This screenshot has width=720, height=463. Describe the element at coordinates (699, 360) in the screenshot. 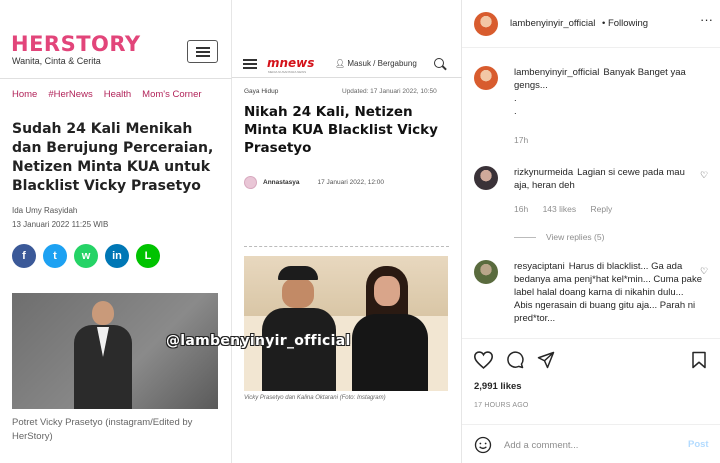

I see `bookmark-icon` at that location.